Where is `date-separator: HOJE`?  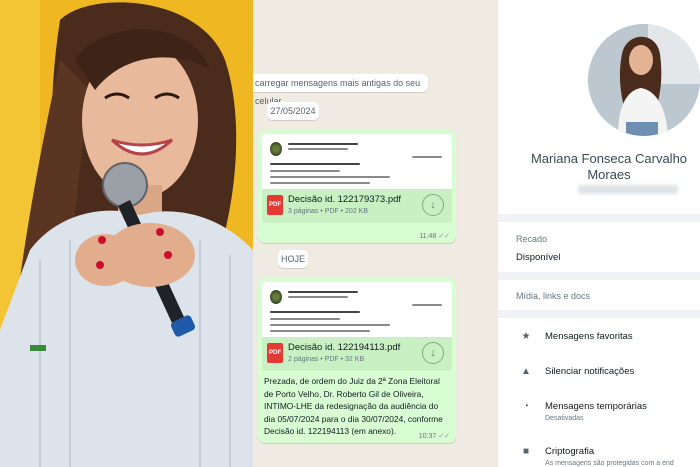
date-separator: HOJE is located at coordinates (293, 259).